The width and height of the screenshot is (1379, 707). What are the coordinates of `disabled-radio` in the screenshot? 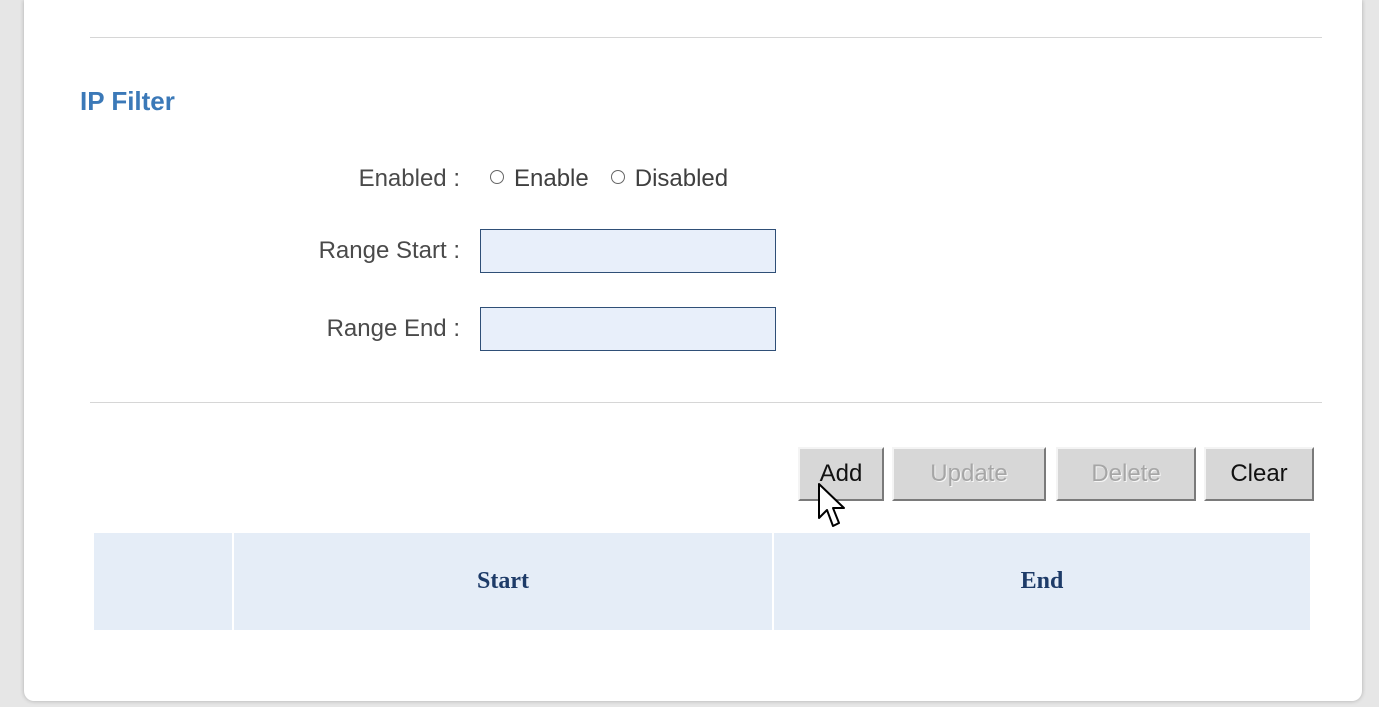 It's located at (617, 177).